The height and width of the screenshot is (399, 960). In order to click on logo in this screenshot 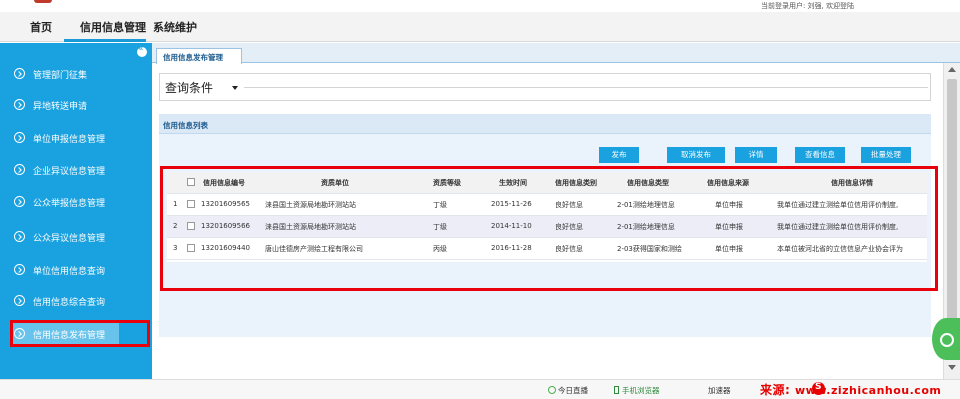, I will do `click(43, 1)`.